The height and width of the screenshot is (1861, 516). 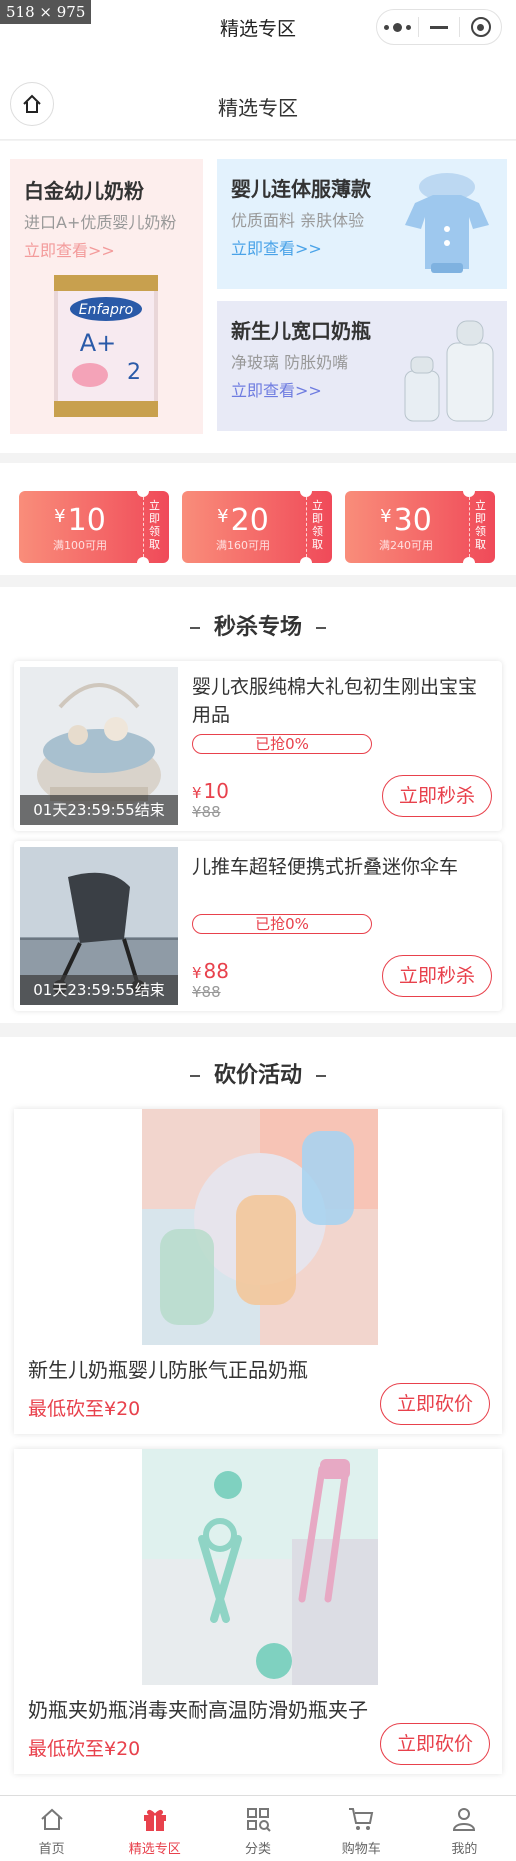 I want to click on coupon-card: ¥20 满160可用 立即领取, so click(x=257, y=527).